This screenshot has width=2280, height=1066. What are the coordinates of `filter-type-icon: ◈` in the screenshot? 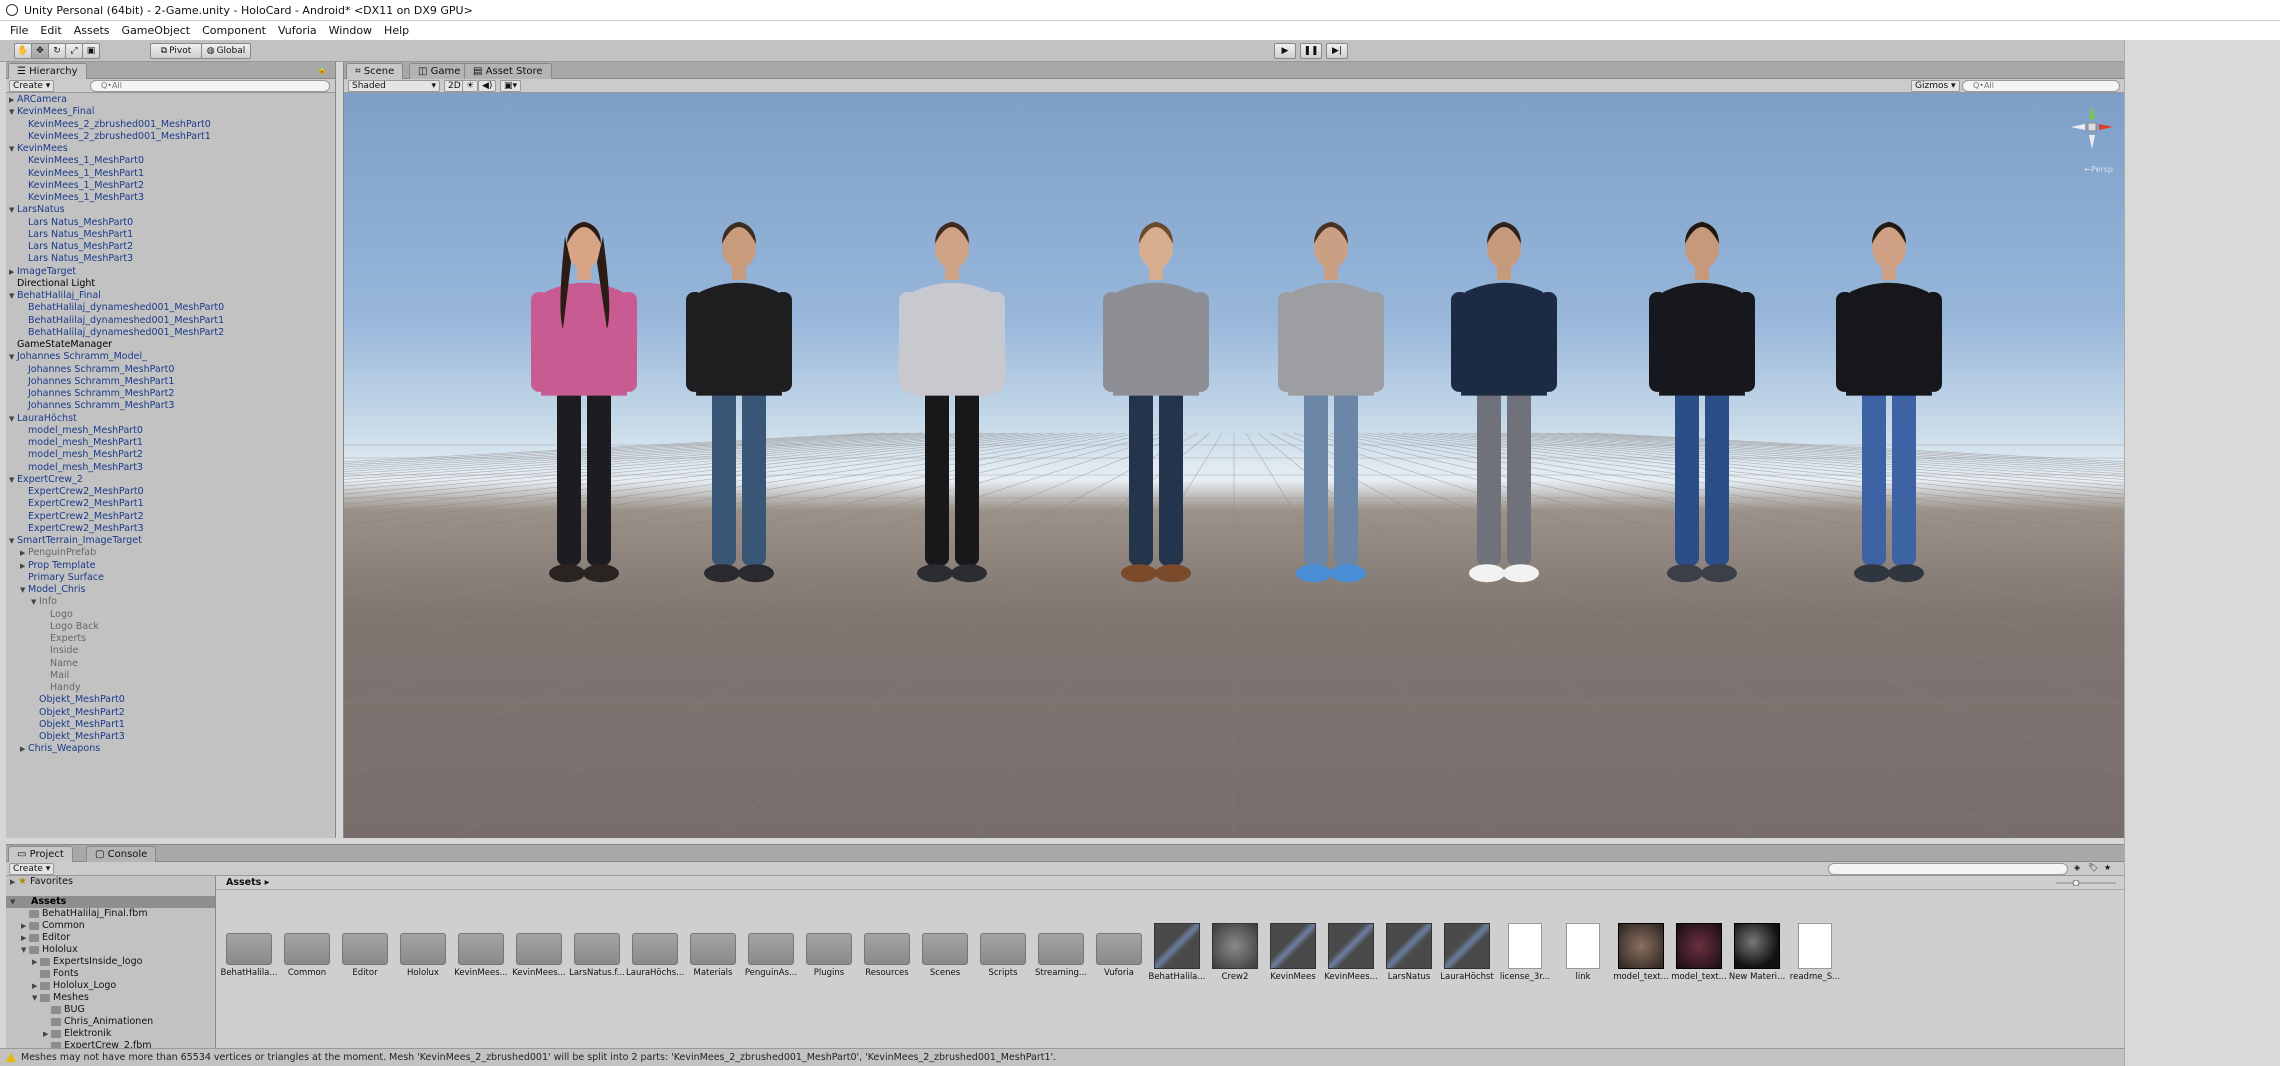 It's located at (2077, 867).